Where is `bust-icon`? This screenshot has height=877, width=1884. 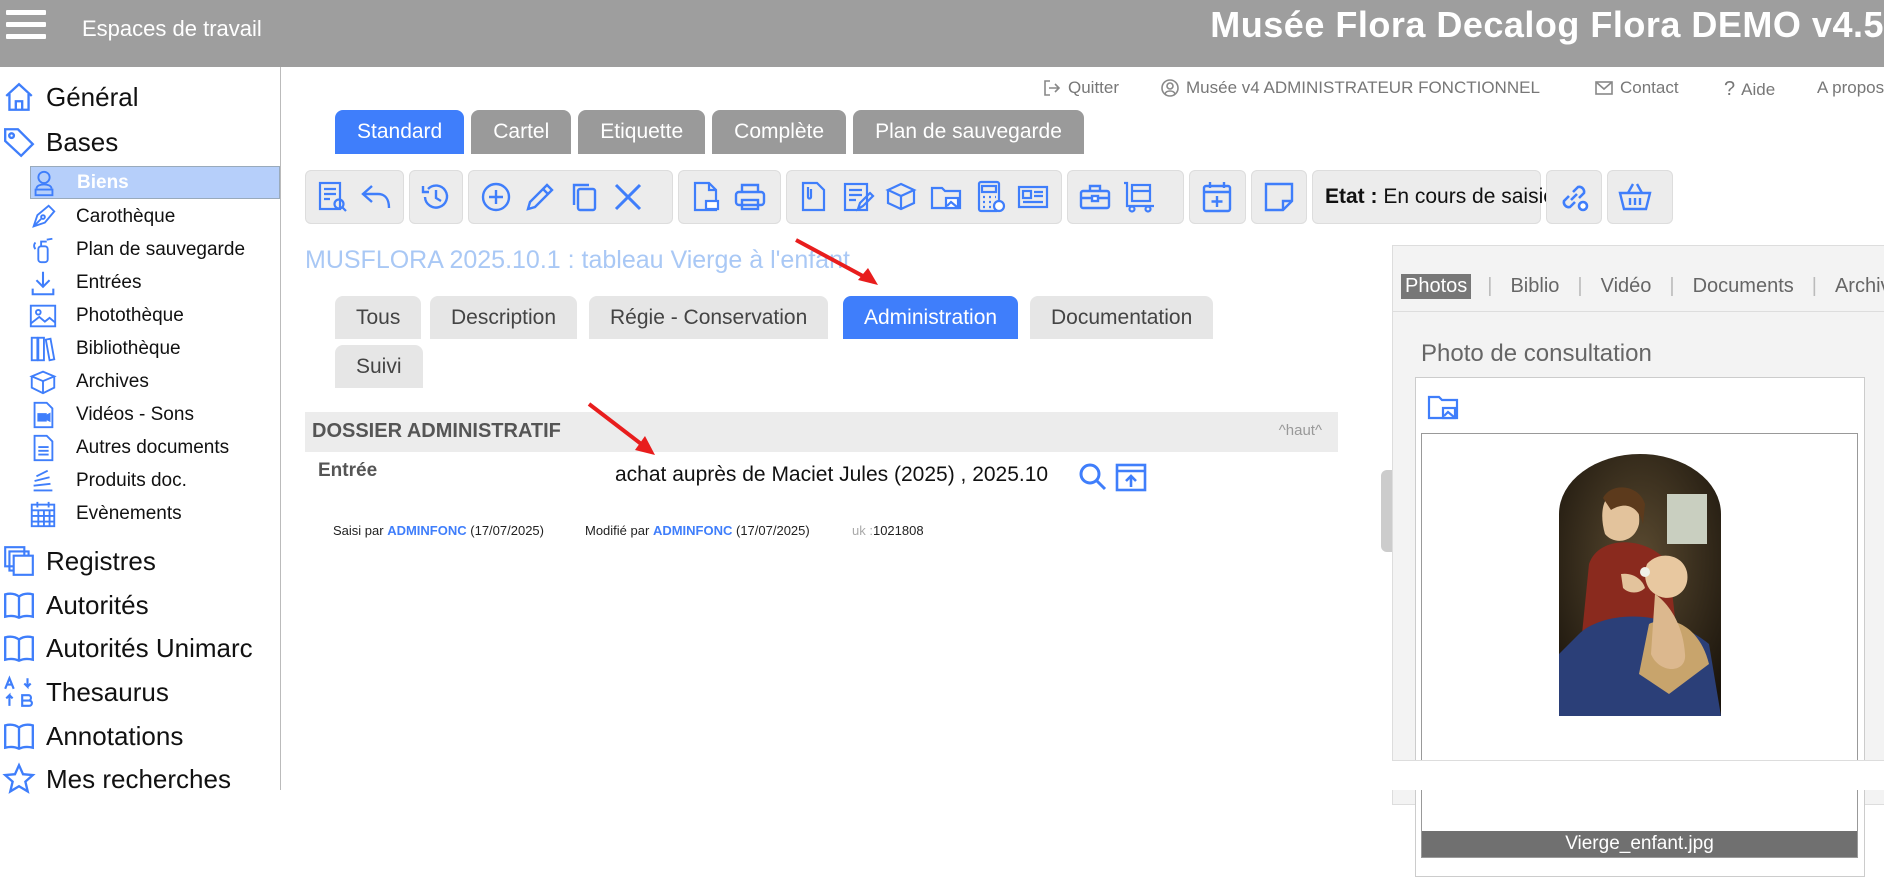
bust-icon is located at coordinates (44, 183).